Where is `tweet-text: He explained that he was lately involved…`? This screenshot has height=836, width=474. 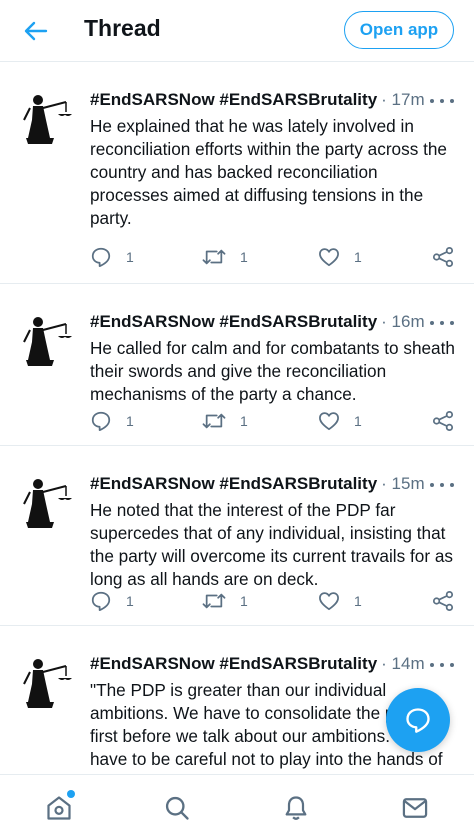
tweet-text: He explained that he was lately involved… is located at coordinates (268, 172).